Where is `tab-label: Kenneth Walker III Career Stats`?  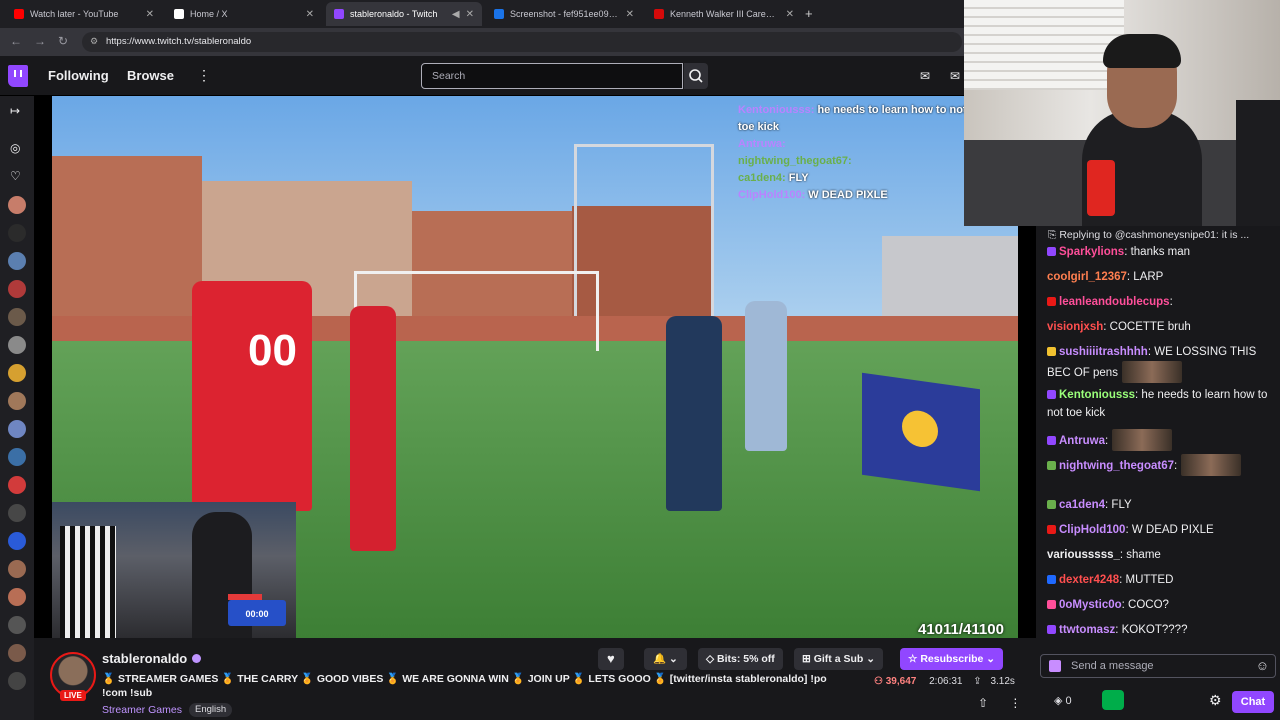 tab-label: Kenneth Walker III Career Stats is located at coordinates (725, 14).